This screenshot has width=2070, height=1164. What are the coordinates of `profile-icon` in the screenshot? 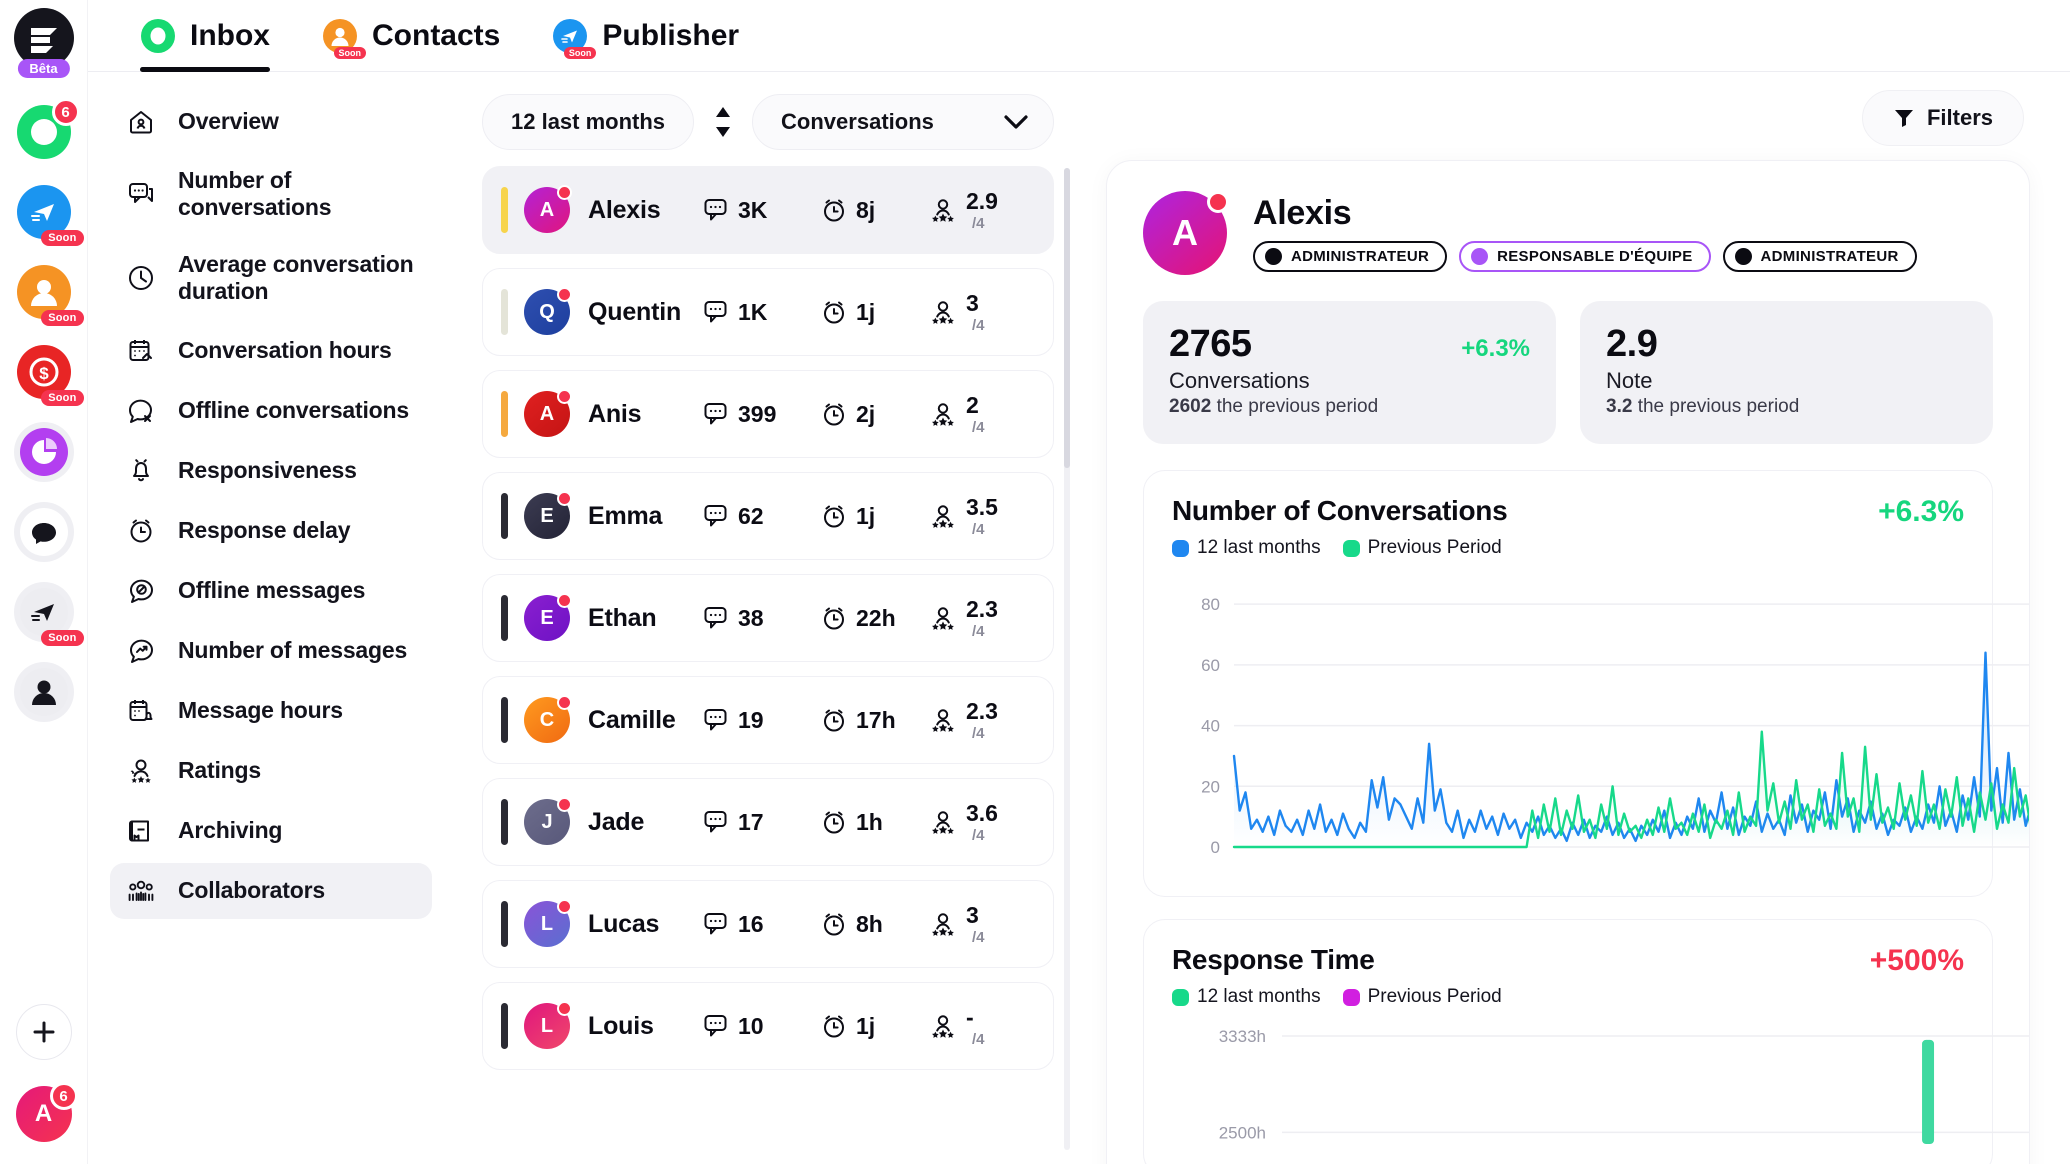 It's located at (43, 692).